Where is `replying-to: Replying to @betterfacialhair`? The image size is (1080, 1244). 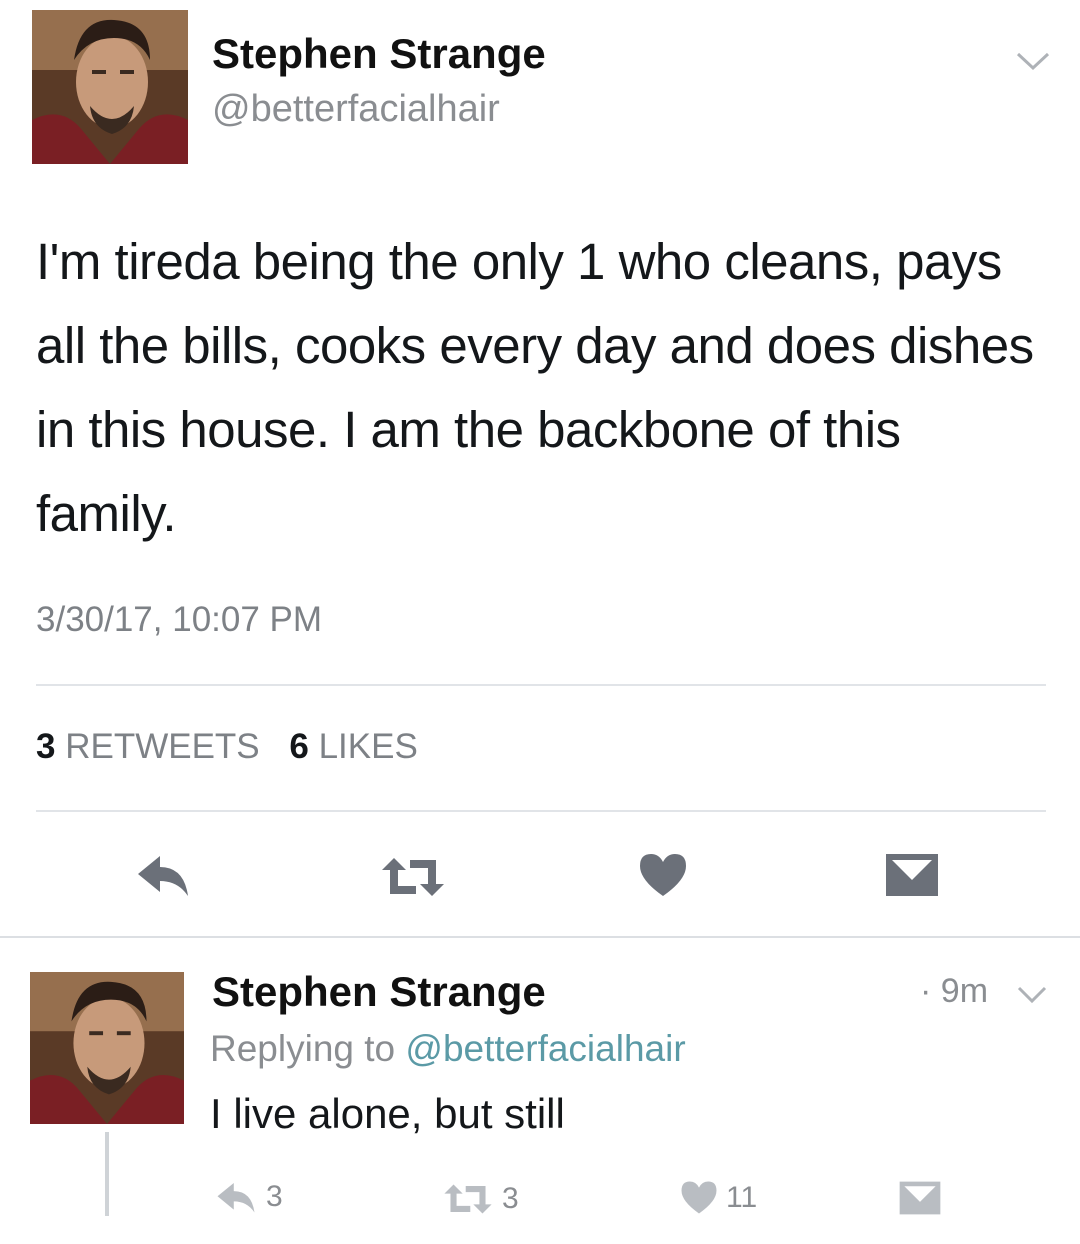 replying-to: Replying to @betterfacialhair is located at coordinates (448, 1049).